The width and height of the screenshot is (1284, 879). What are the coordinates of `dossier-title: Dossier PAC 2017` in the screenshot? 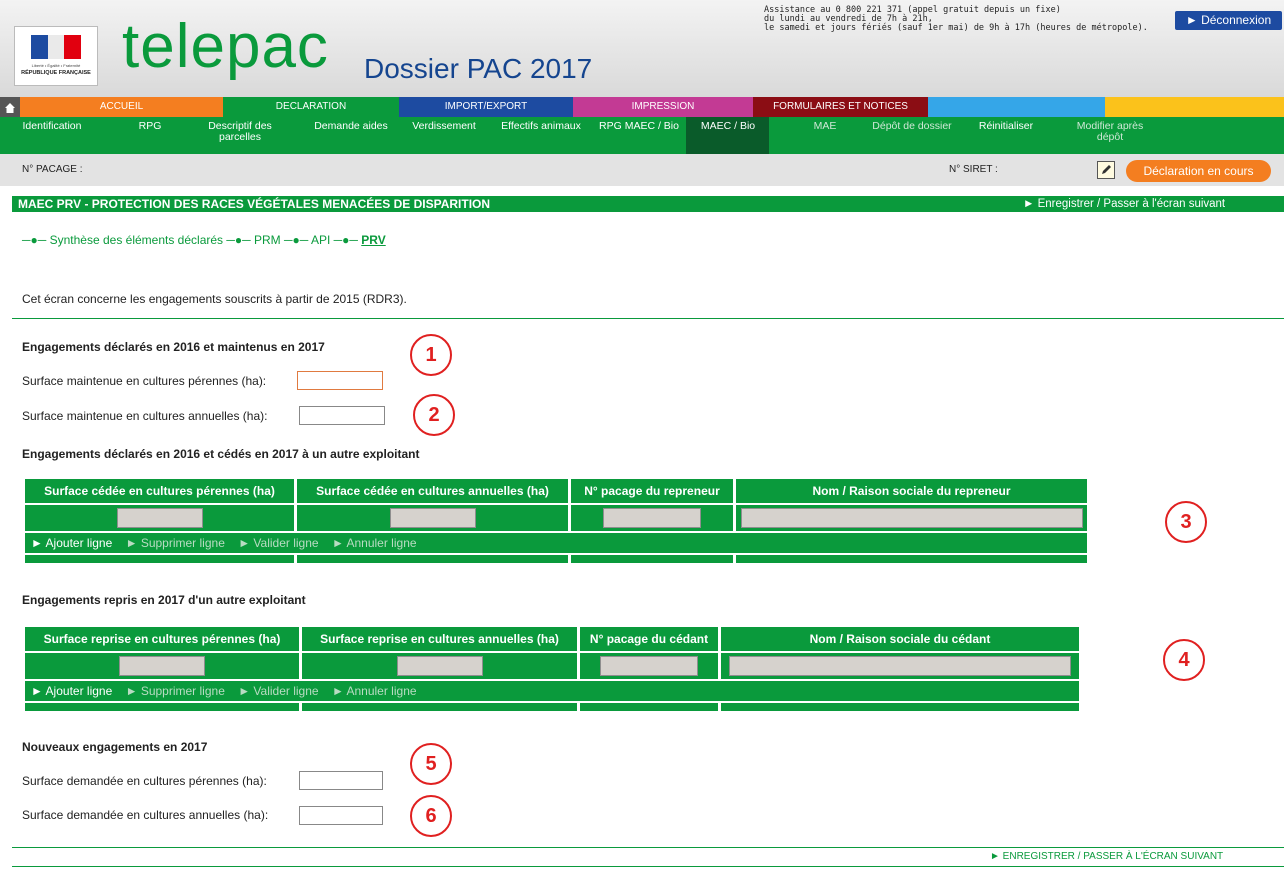 It's located at (478, 68).